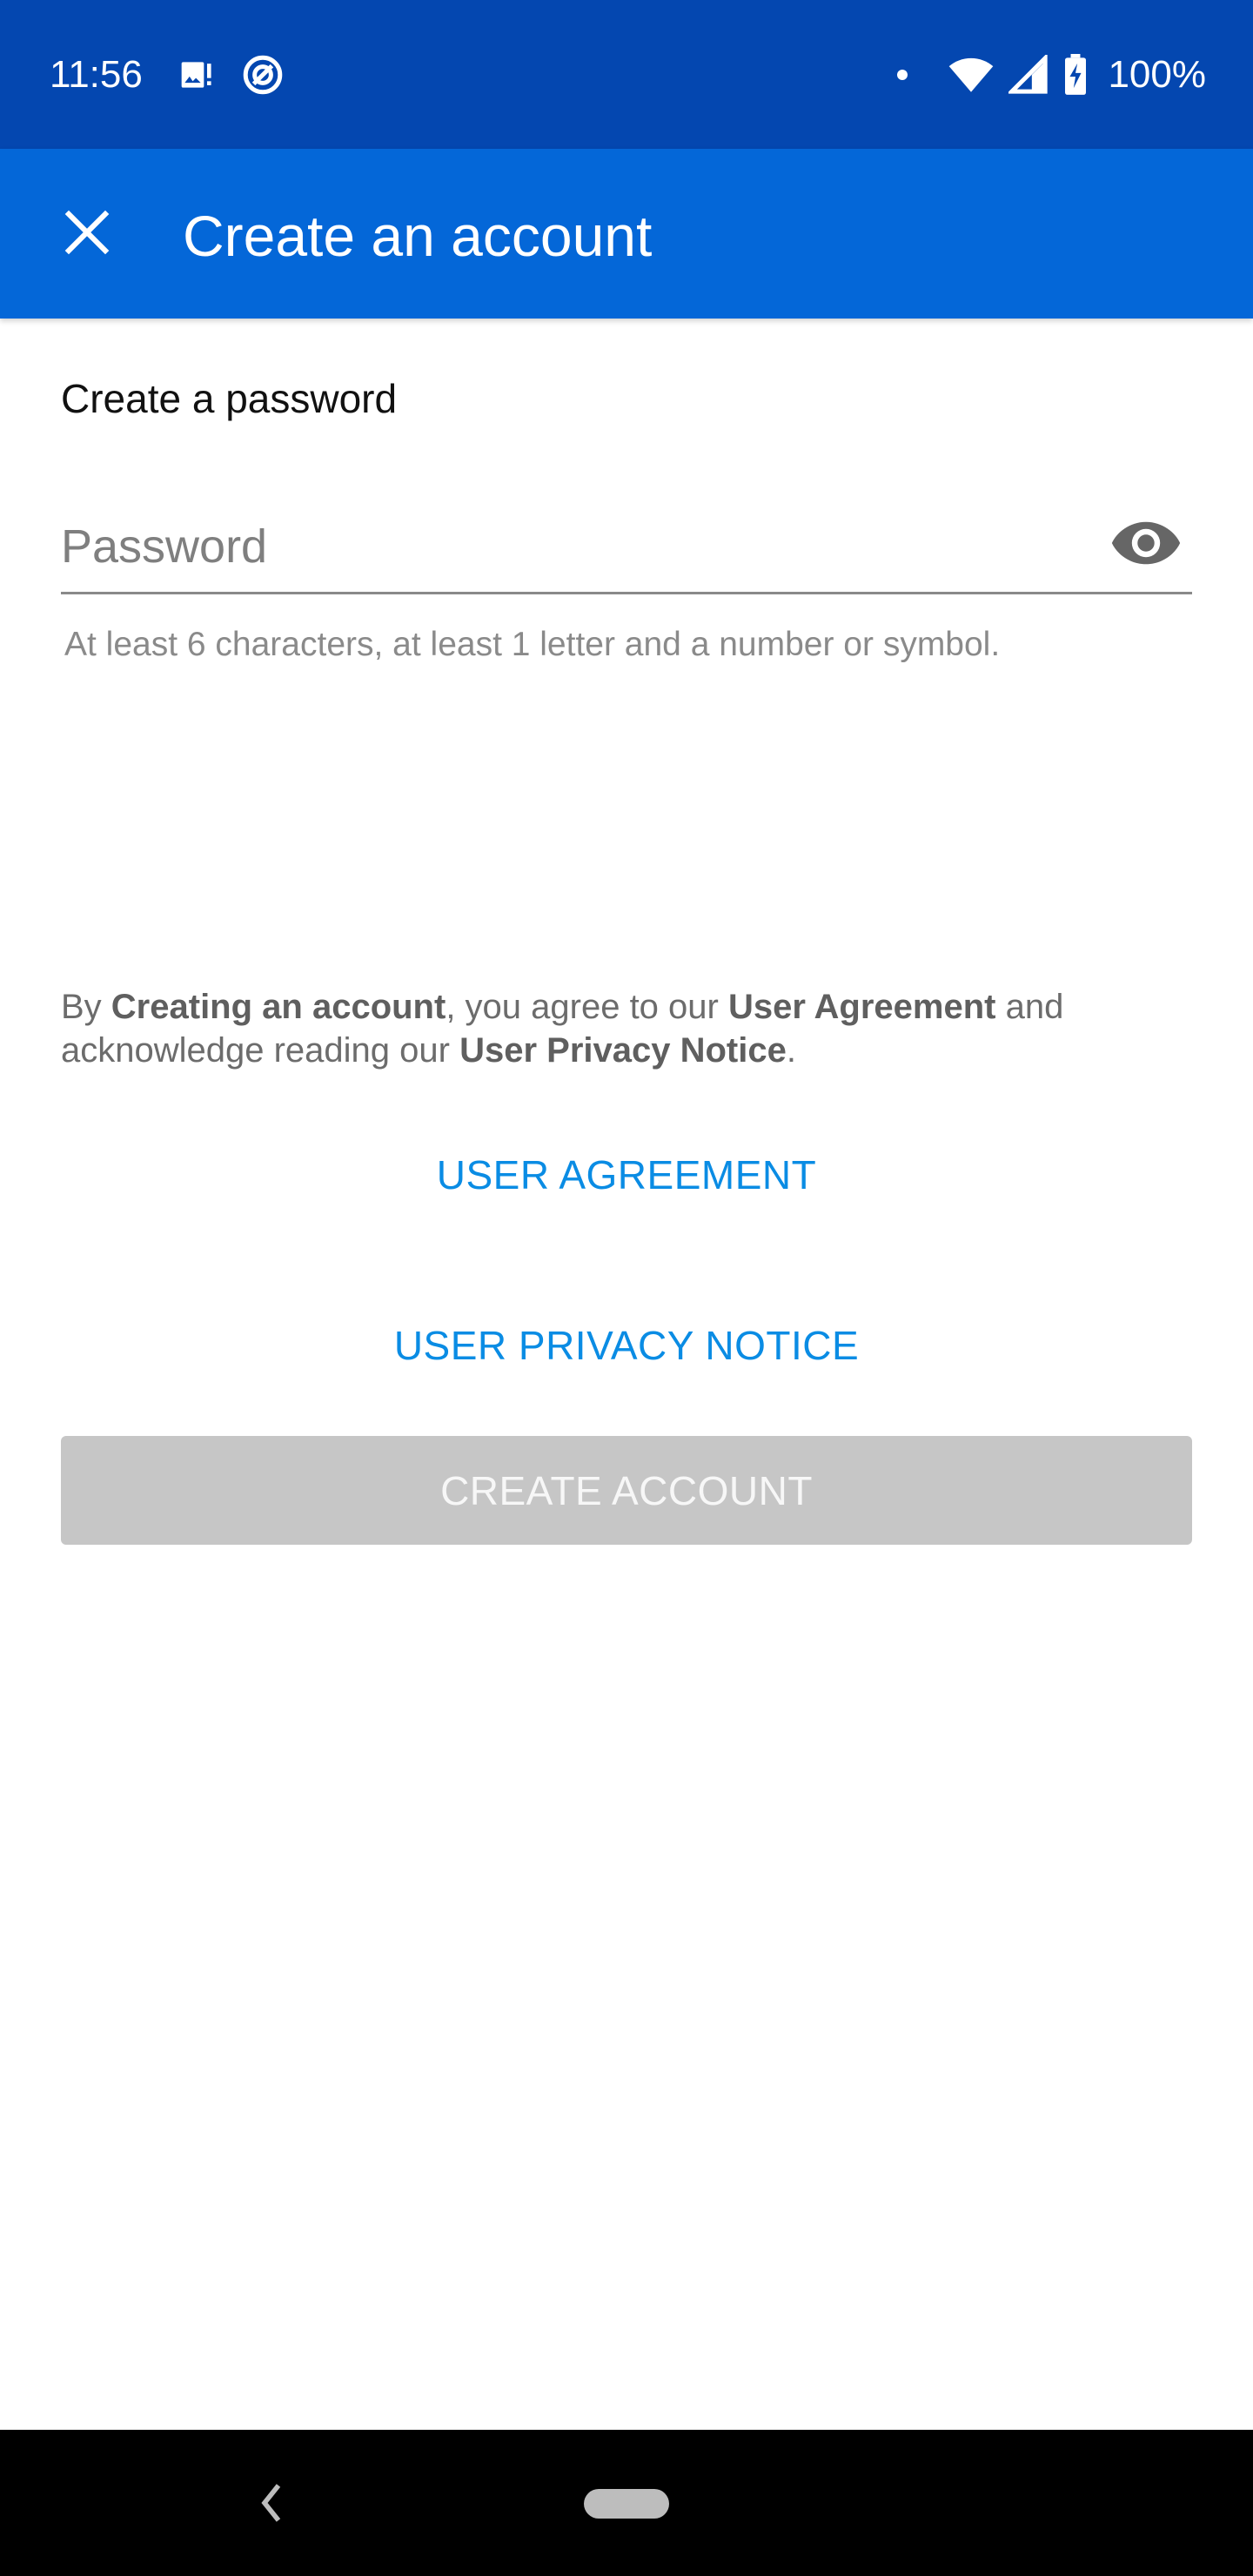 This screenshot has width=1253, height=2576. I want to click on app-bar: Create an account, so click(626, 234).